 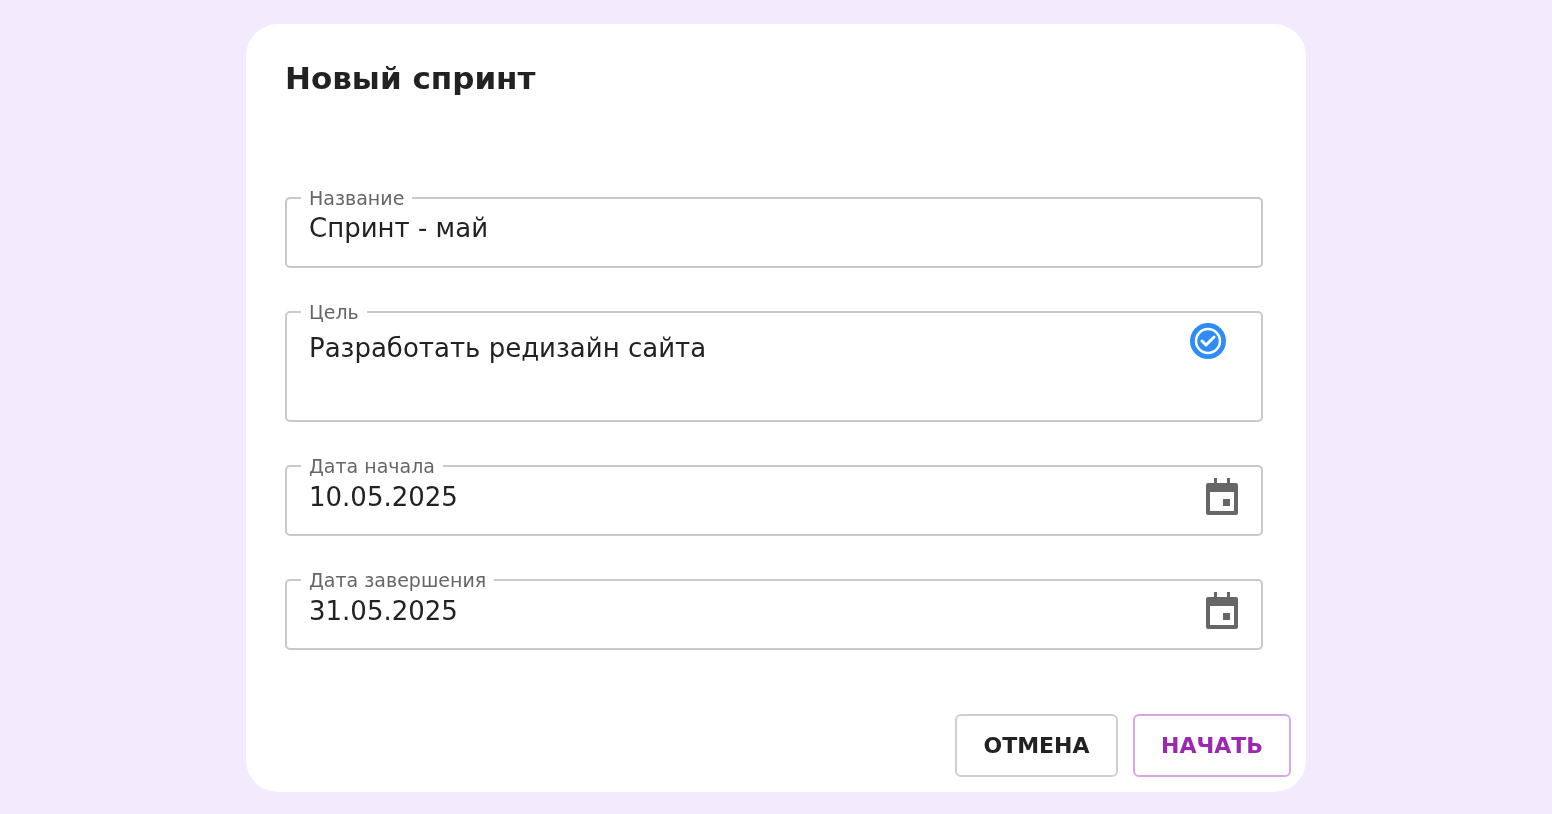 What do you see at coordinates (1208, 341) in the screenshot?
I see `check-circle-icon` at bounding box center [1208, 341].